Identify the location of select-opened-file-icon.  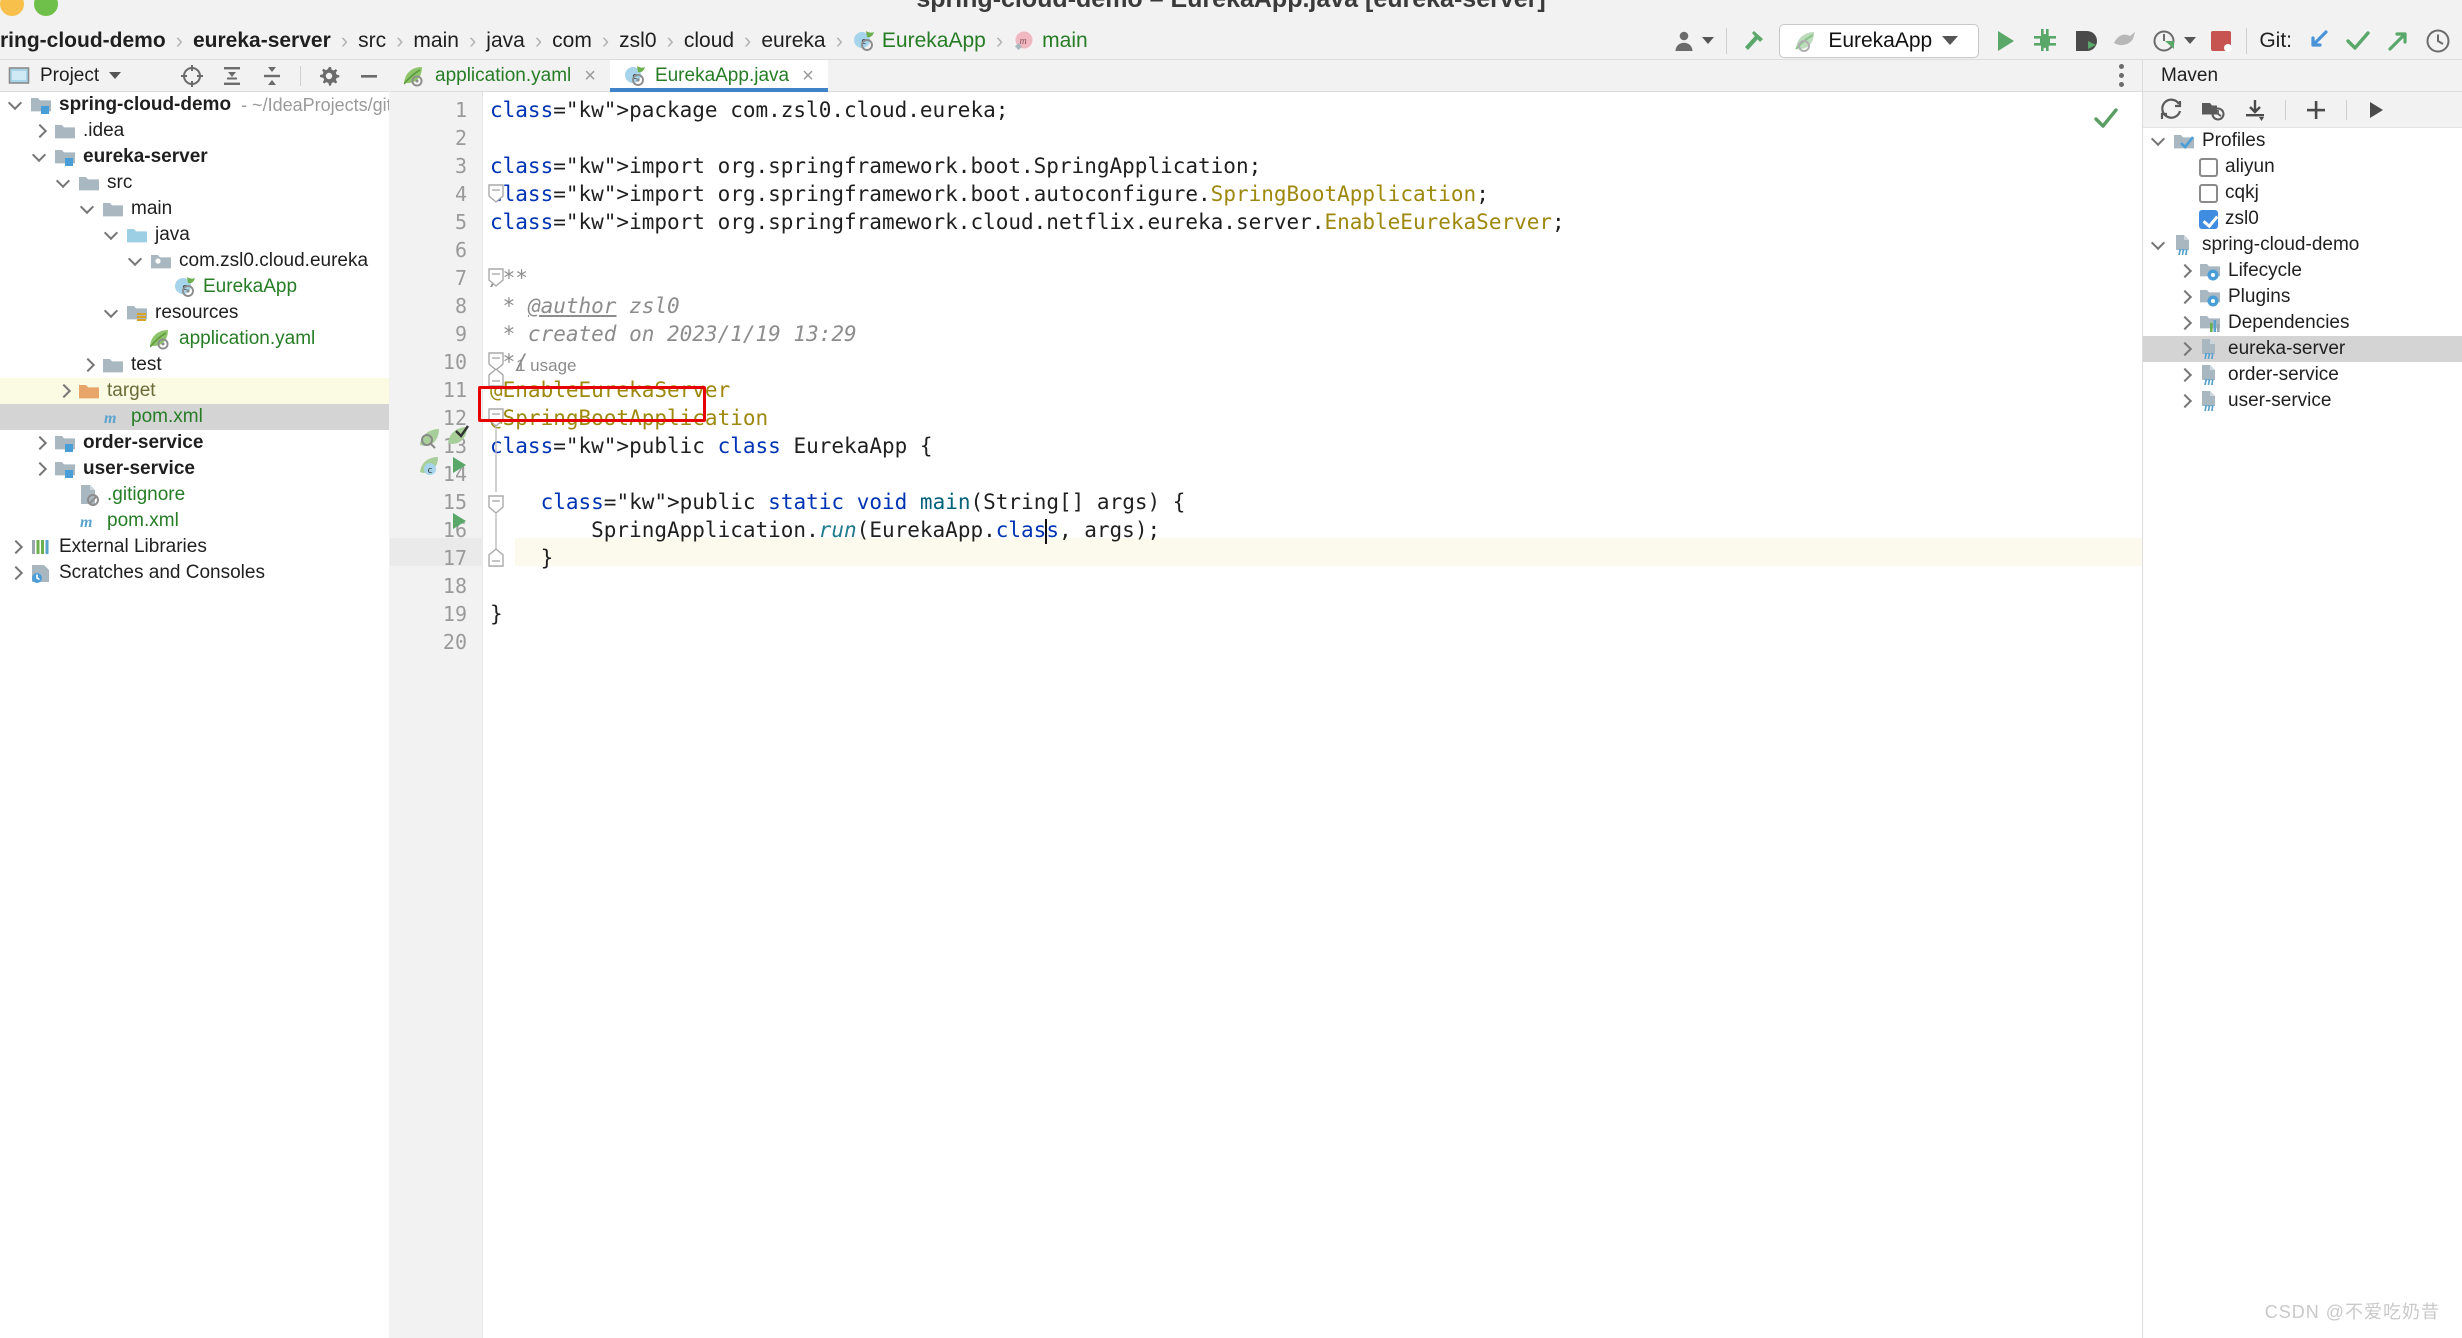
(192, 76).